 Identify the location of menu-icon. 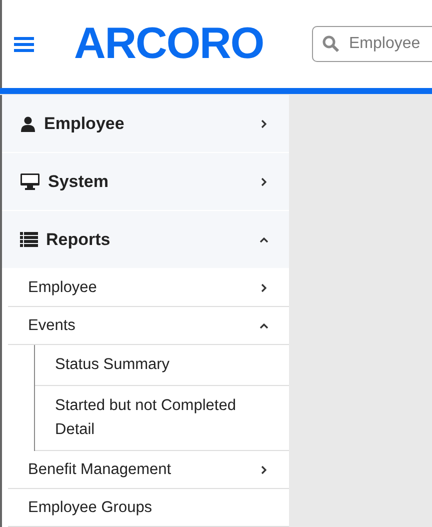
(25, 44).